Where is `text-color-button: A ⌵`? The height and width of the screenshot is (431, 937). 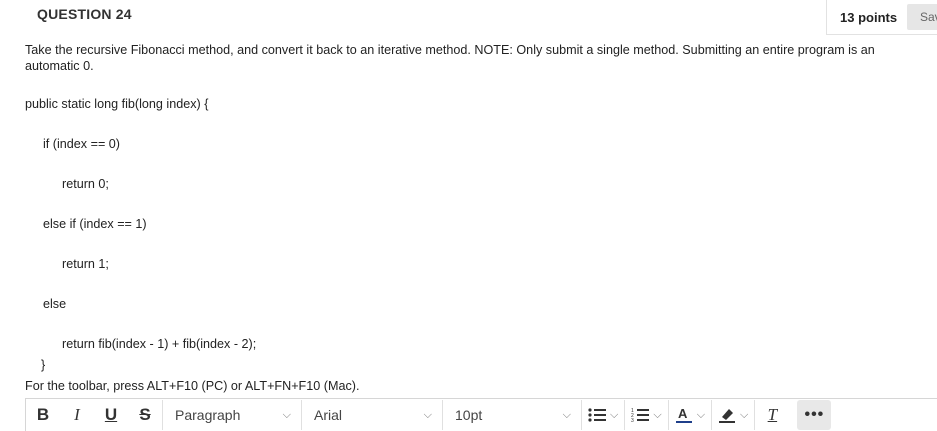
text-color-button: A ⌵ is located at coordinates (690, 415).